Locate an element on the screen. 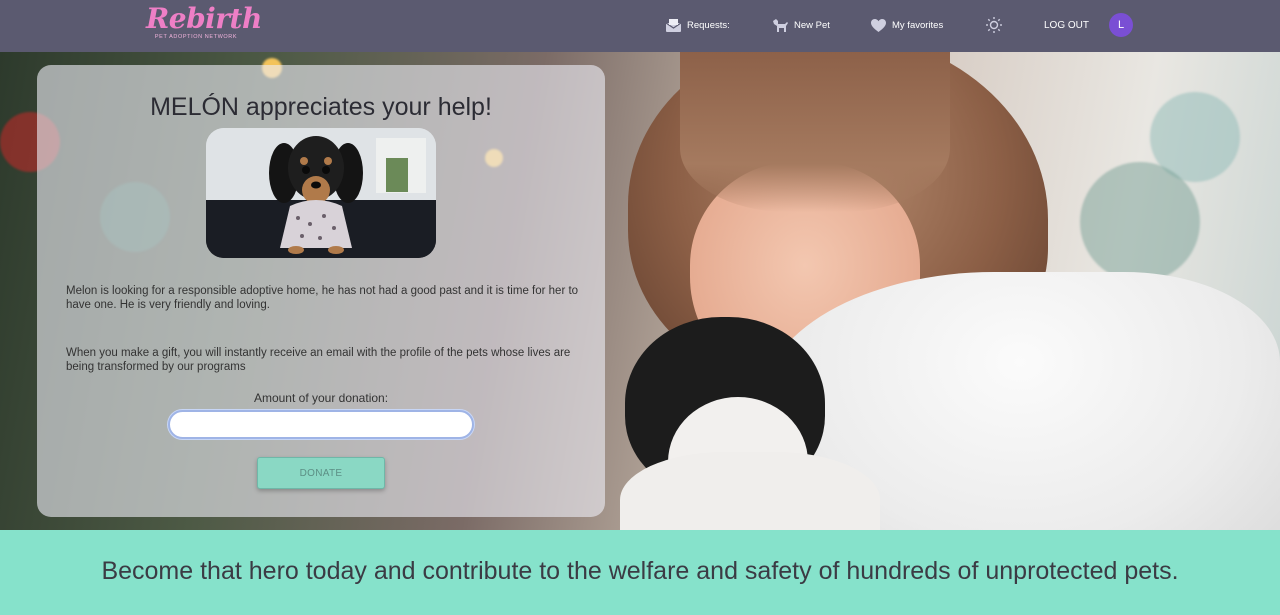 This screenshot has width=1280, height=615. nav-new-pet-label: New Pet is located at coordinates (812, 25).